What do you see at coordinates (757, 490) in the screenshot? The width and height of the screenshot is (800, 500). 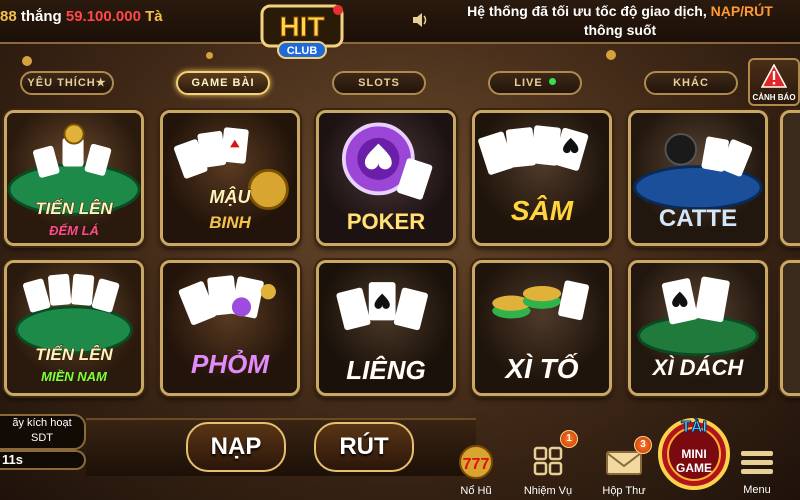 I see `menu-label: Menu` at bounding box center [757, 490].